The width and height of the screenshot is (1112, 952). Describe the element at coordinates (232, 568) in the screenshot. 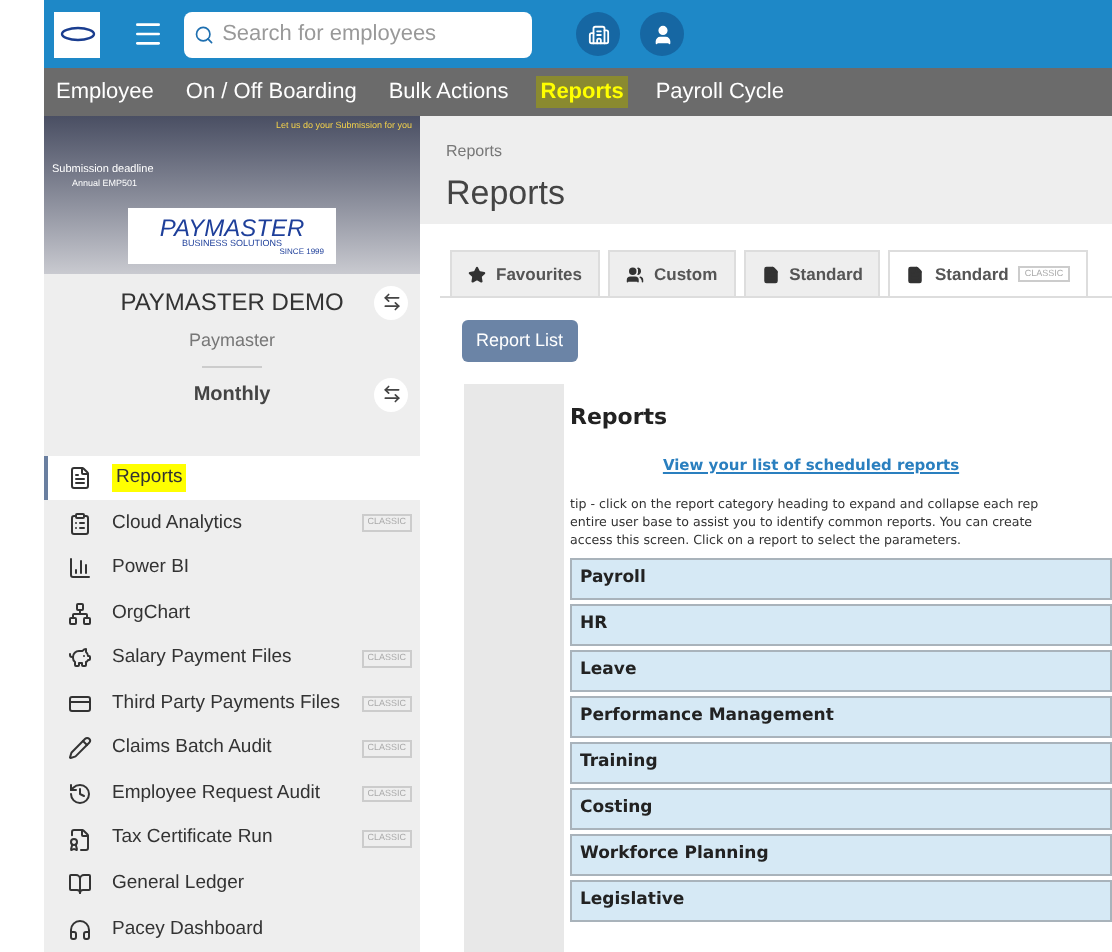

I see `sidebar-item: Power BI` at that location.